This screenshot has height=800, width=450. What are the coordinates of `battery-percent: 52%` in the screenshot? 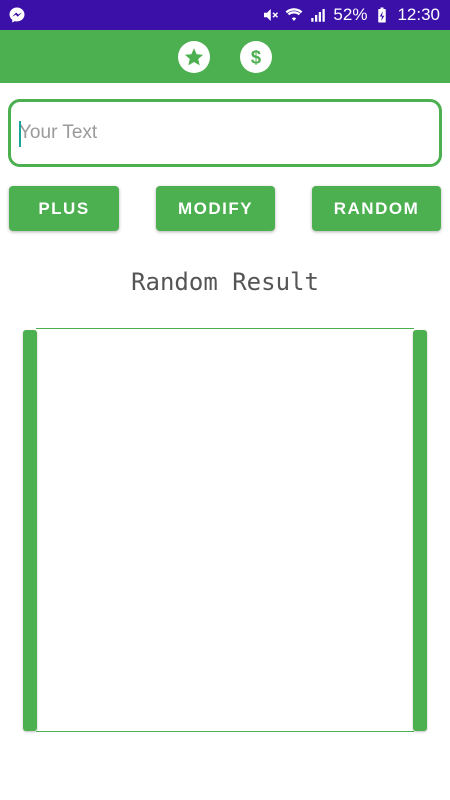 It's located at (350, 14).